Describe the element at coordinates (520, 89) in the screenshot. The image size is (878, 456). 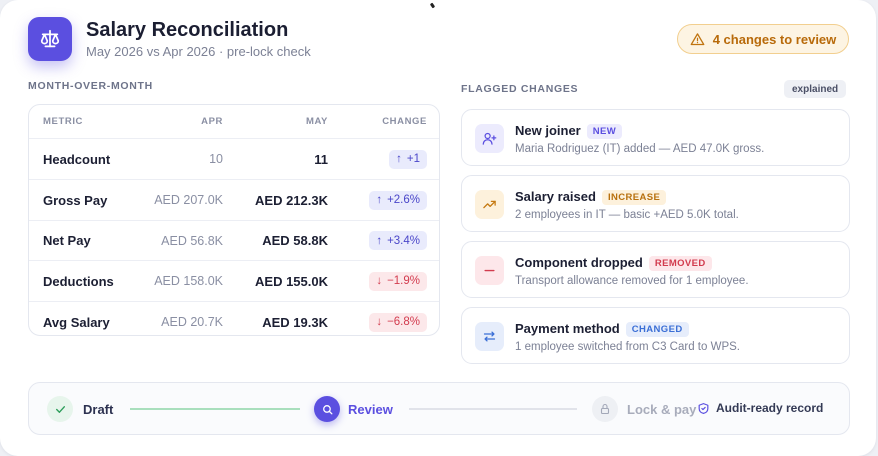
I see `flagged-section-label: FLAGGED CHANGES` at that location.